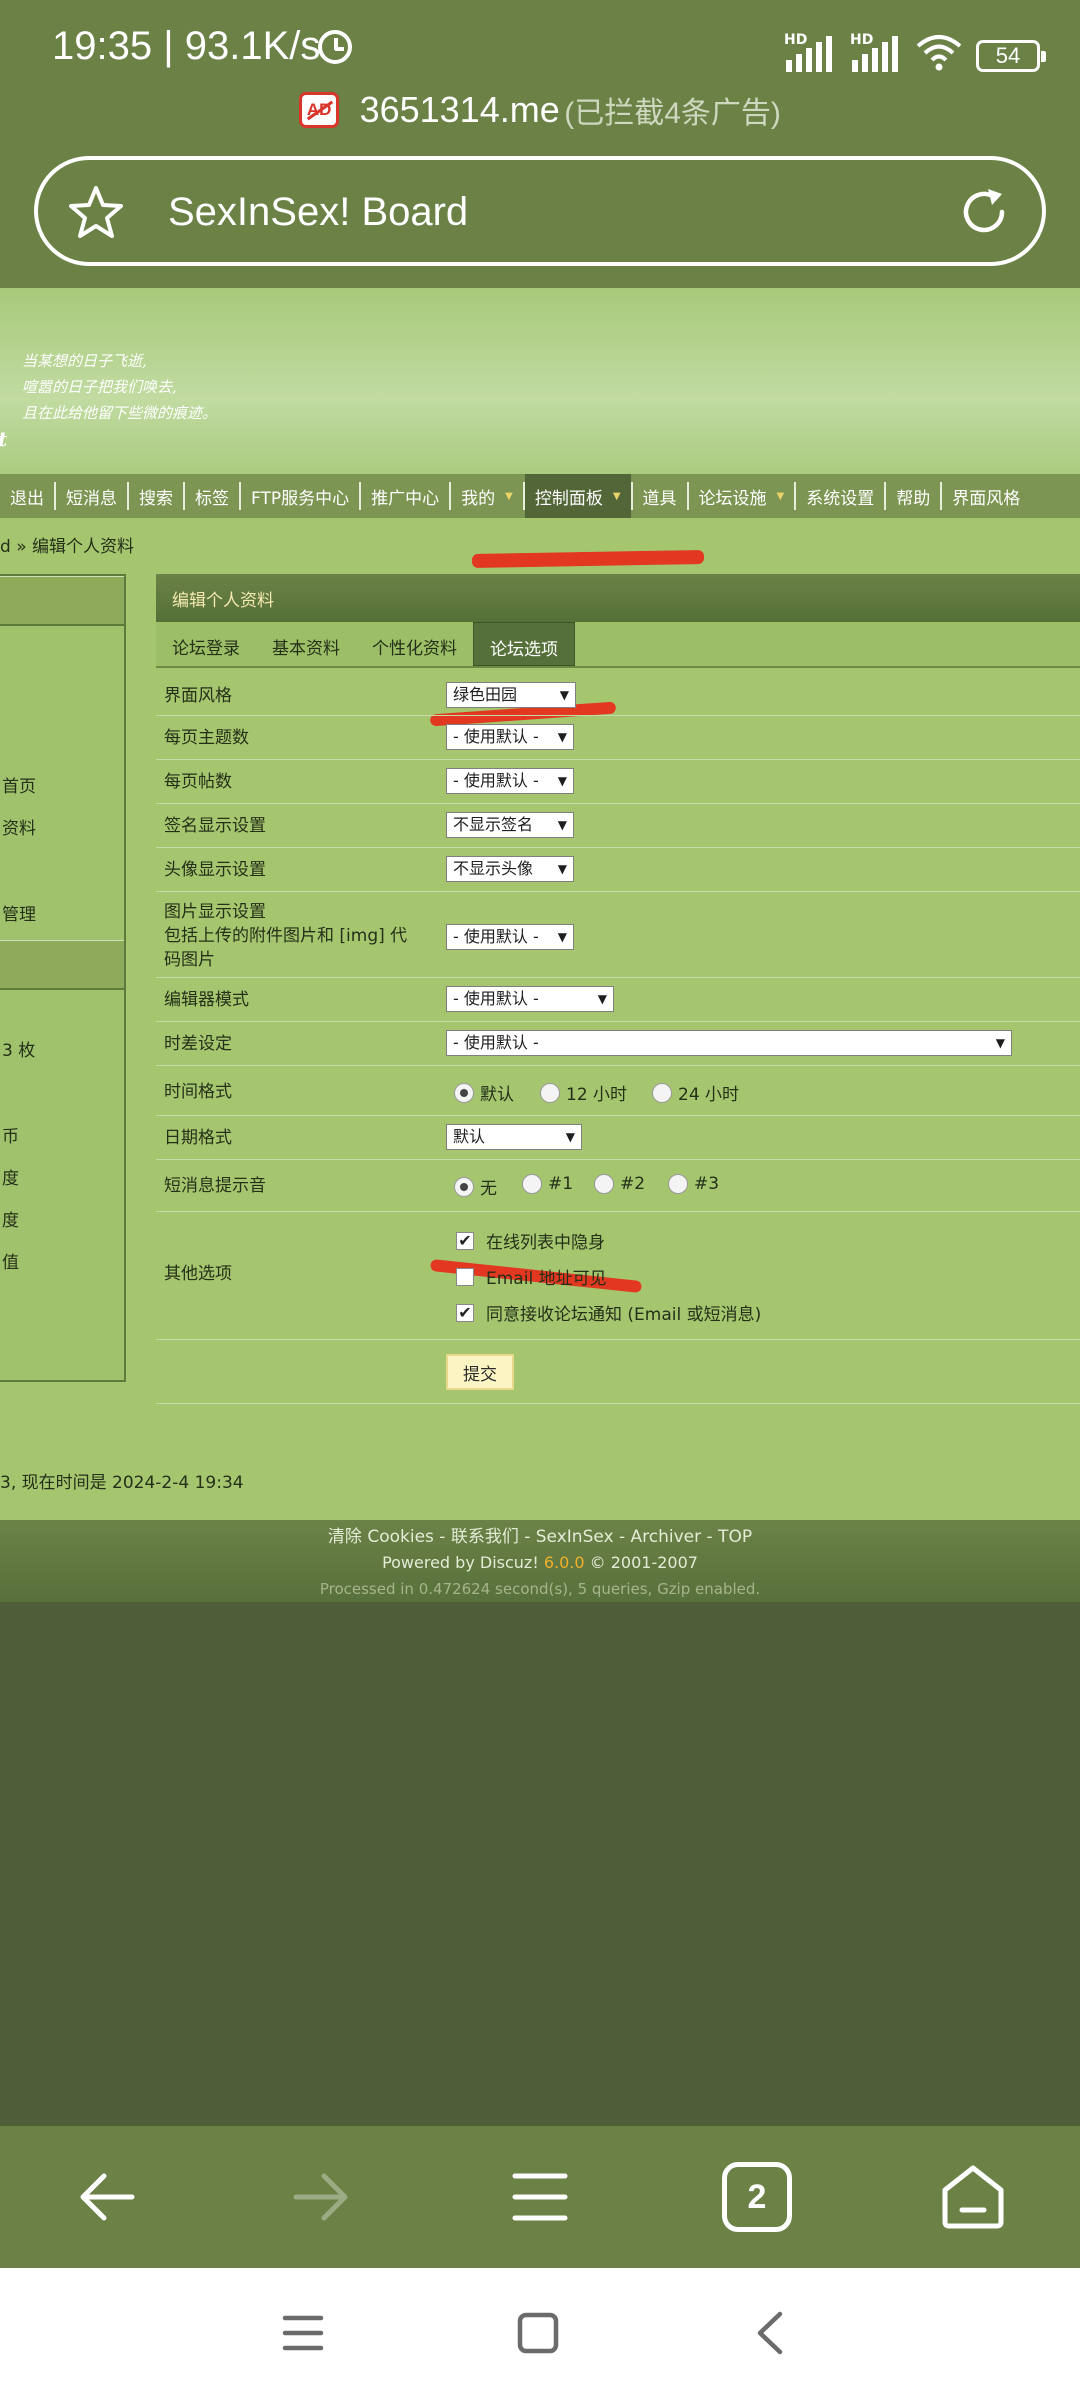  Describe the element at coordinates (531, 1276) in the screenshot. I see `email-visible-checkbox: Email 地址可见` at that location.